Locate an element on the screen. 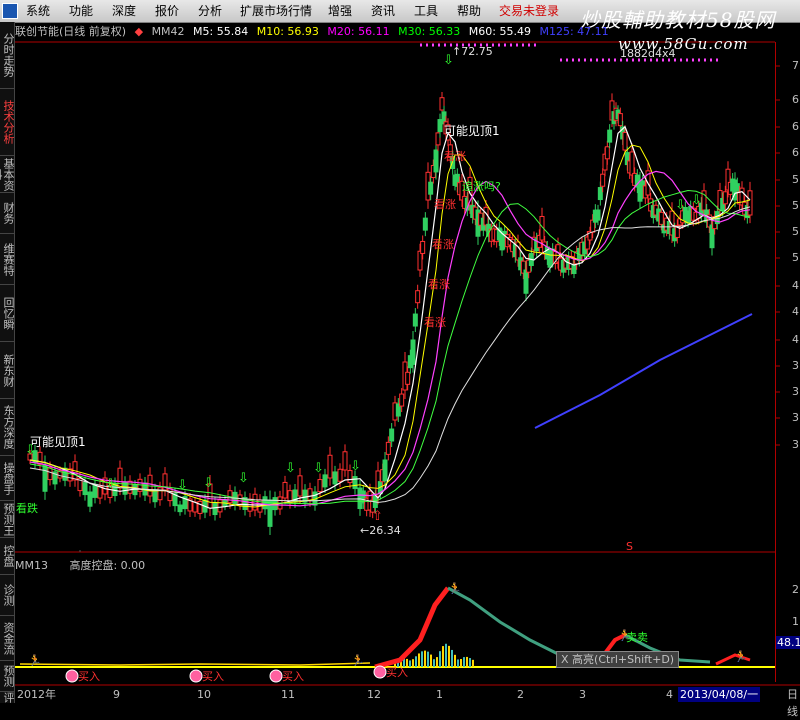  menu-analysis: 分析 is located at coordinates (210, 11).